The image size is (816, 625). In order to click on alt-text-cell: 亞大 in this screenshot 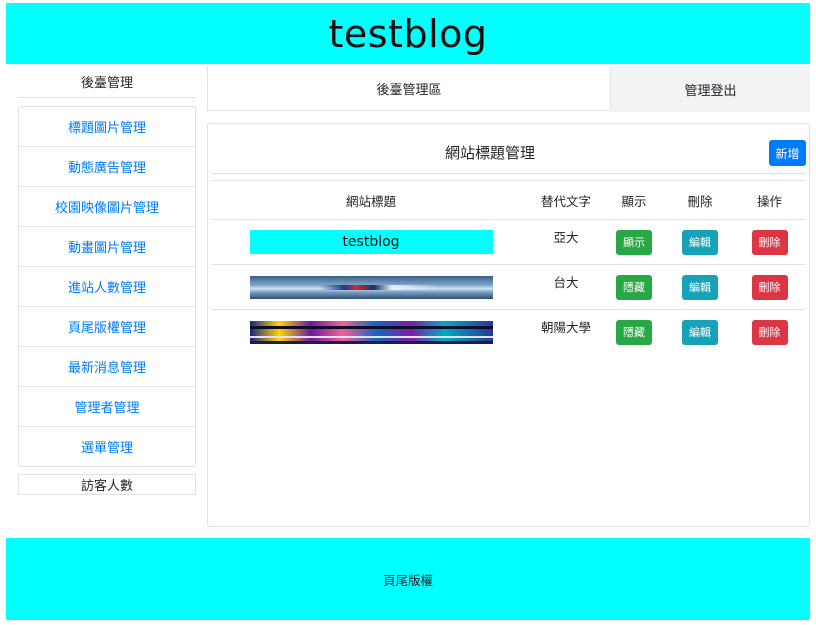, I will do `click(566, 242)`.